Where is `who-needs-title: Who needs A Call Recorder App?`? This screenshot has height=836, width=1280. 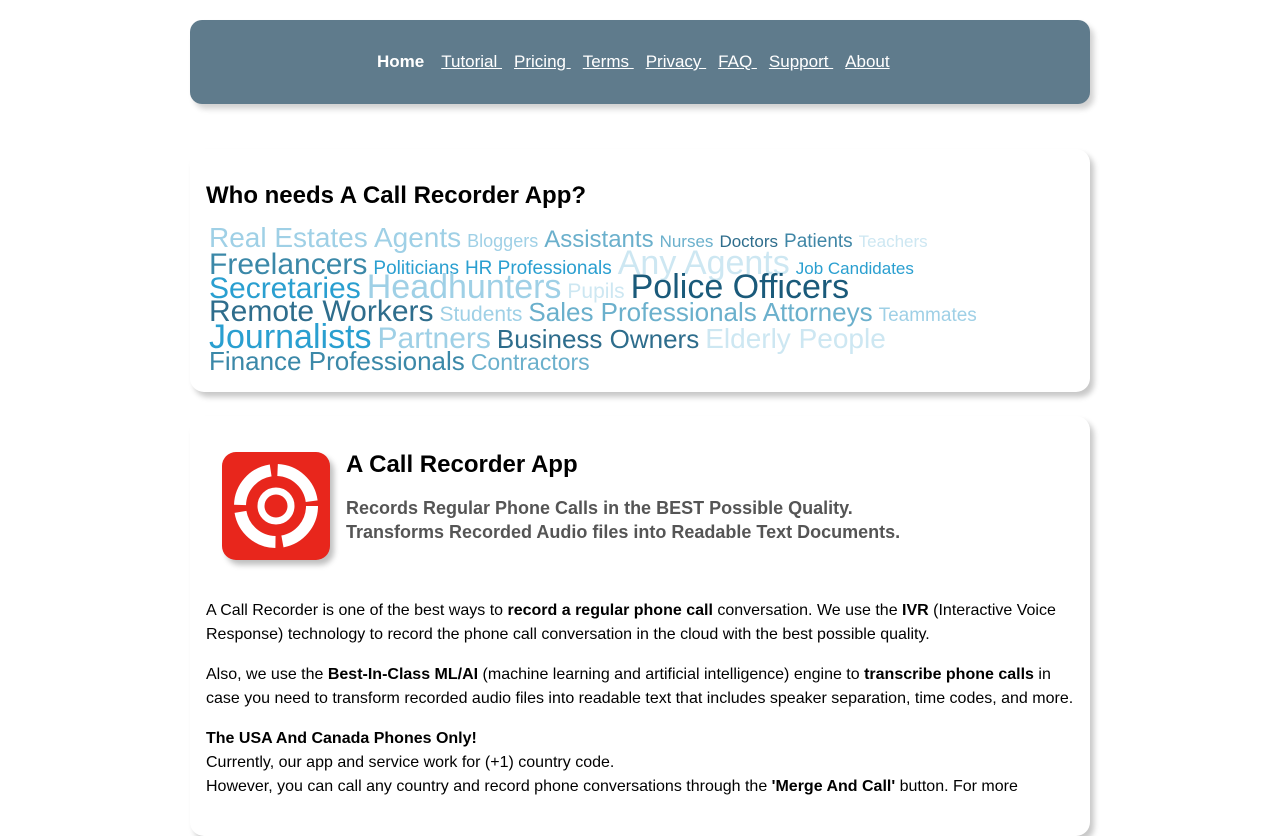 who-needs-title: Who needs A Call Recorder App? is located at coordinates (396, 195).